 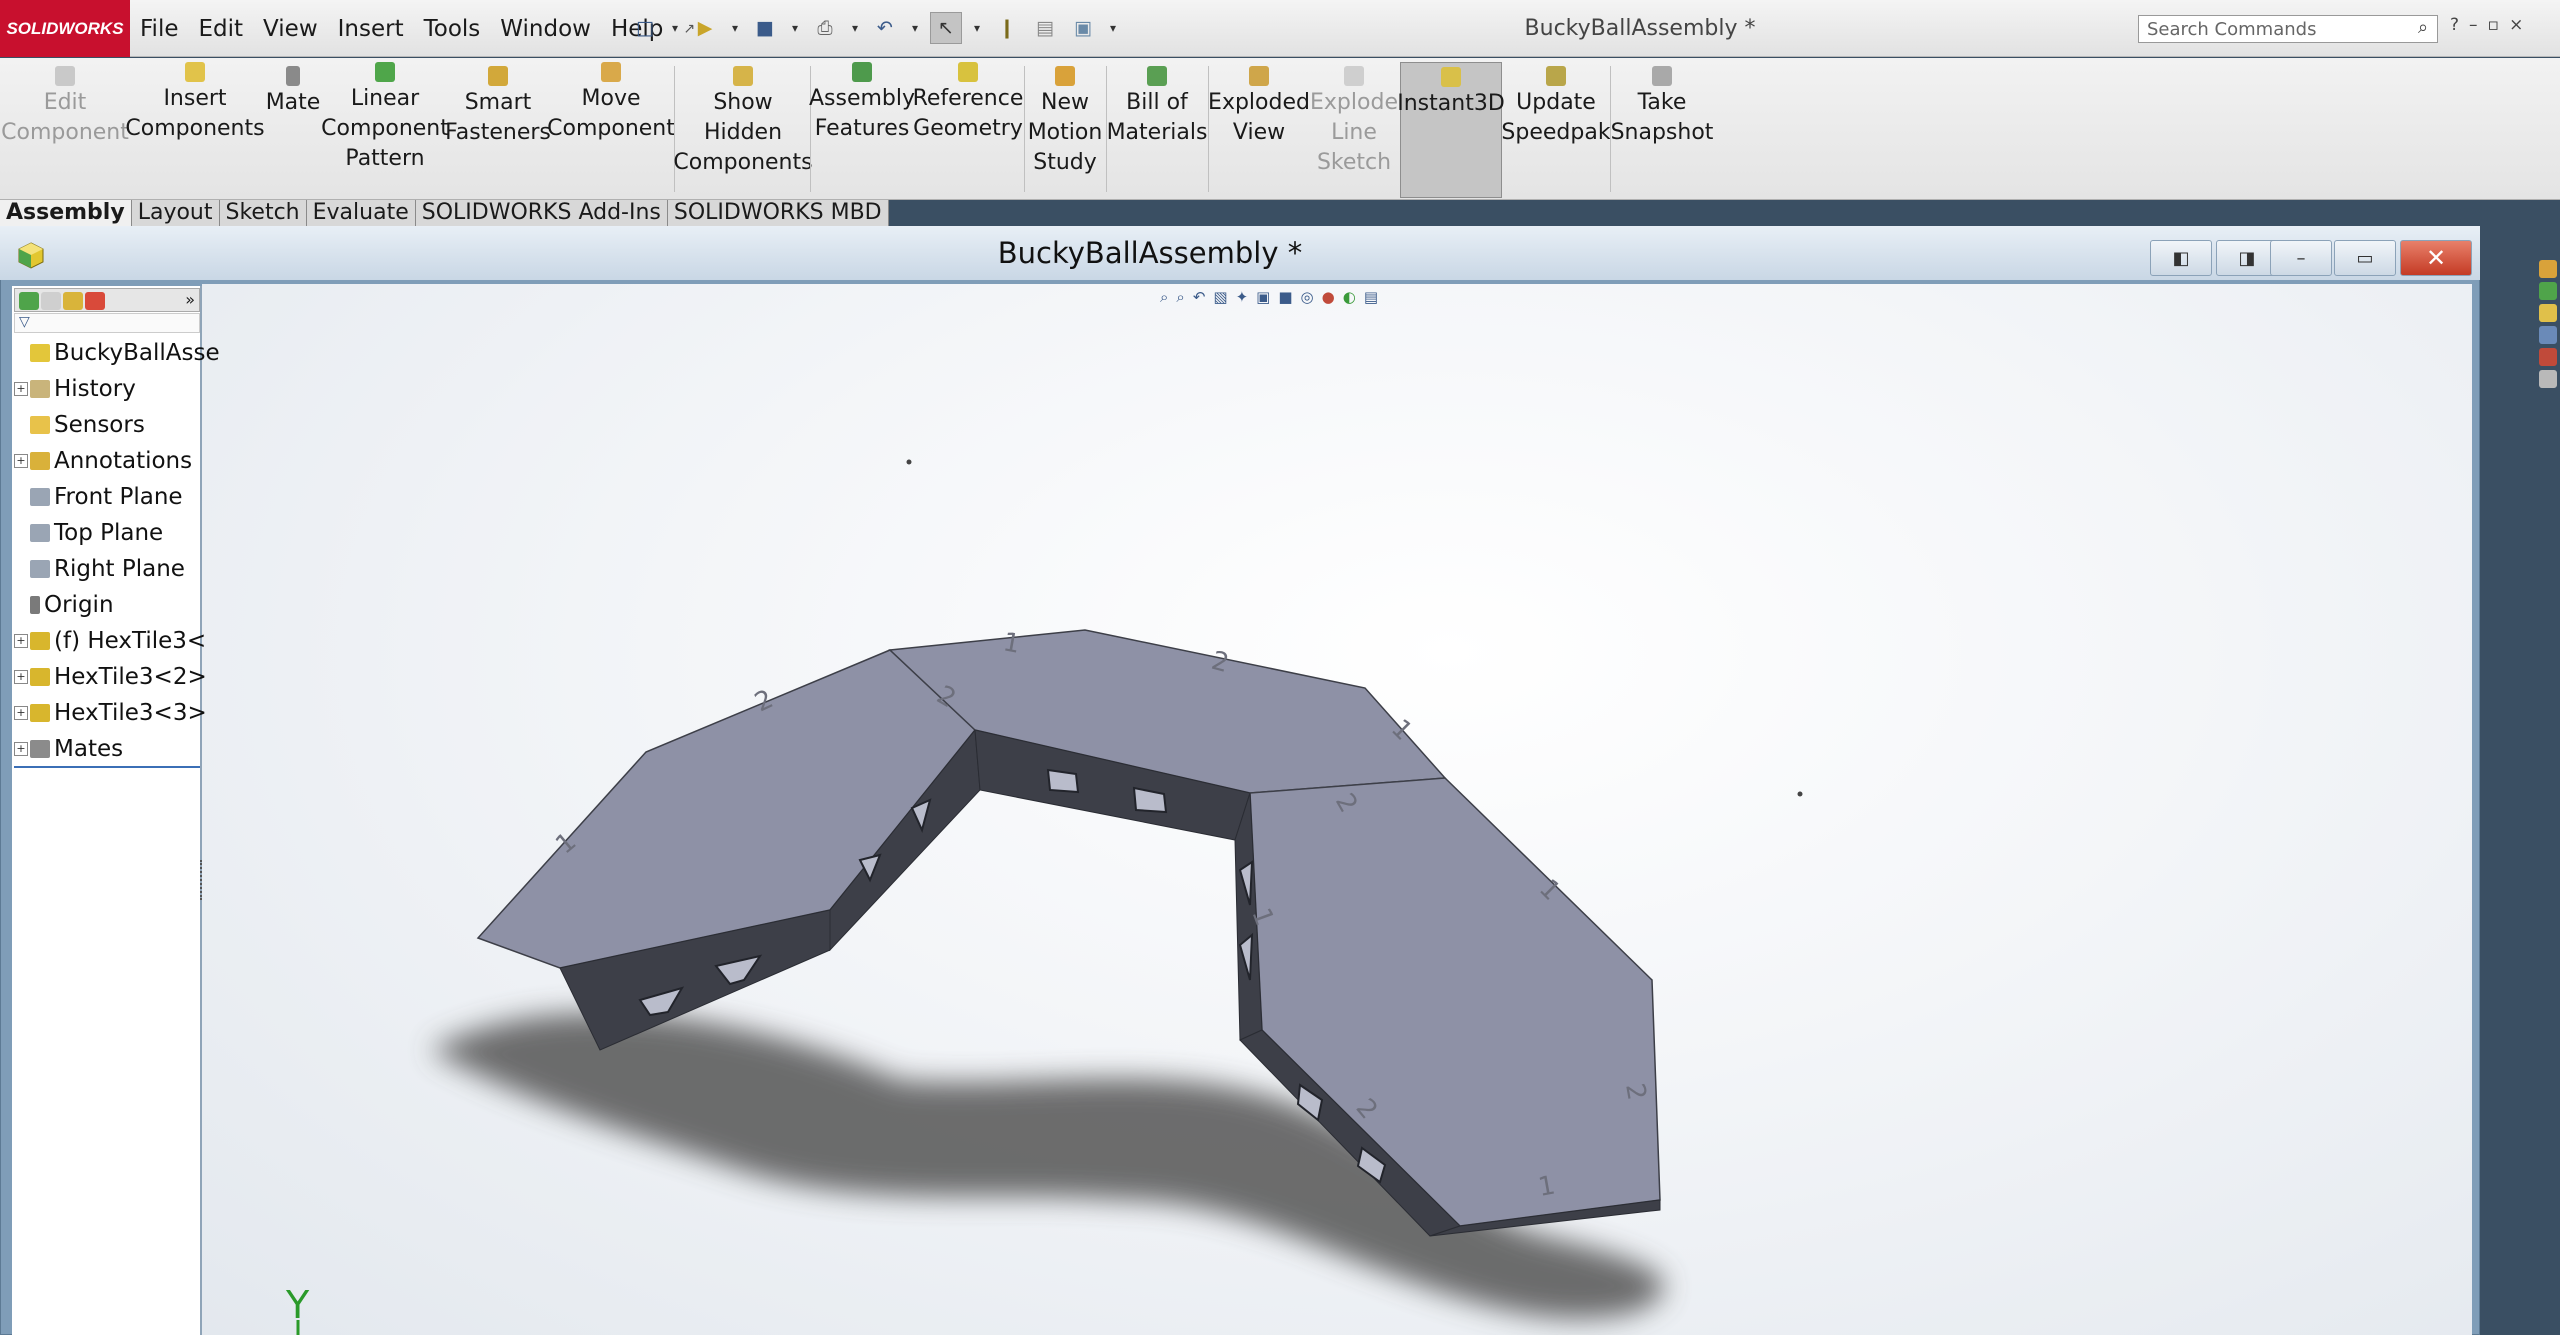 I want to click on search-commands-input: Search Commands, so click(x=2288, y=29).